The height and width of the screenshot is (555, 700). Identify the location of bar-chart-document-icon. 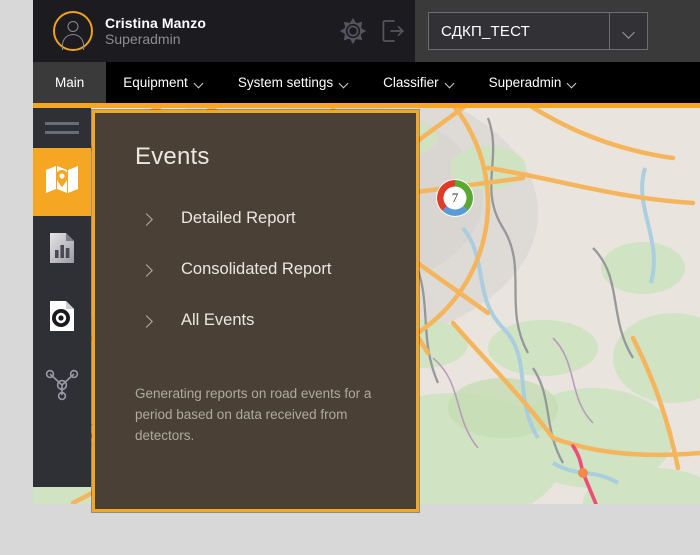
(62, 250).